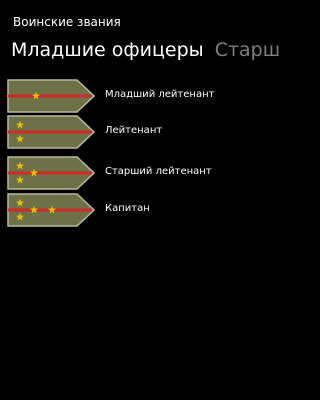  I want to click on pivot-tab-junior-officers: Младшие офицеры, so click(107, 50).